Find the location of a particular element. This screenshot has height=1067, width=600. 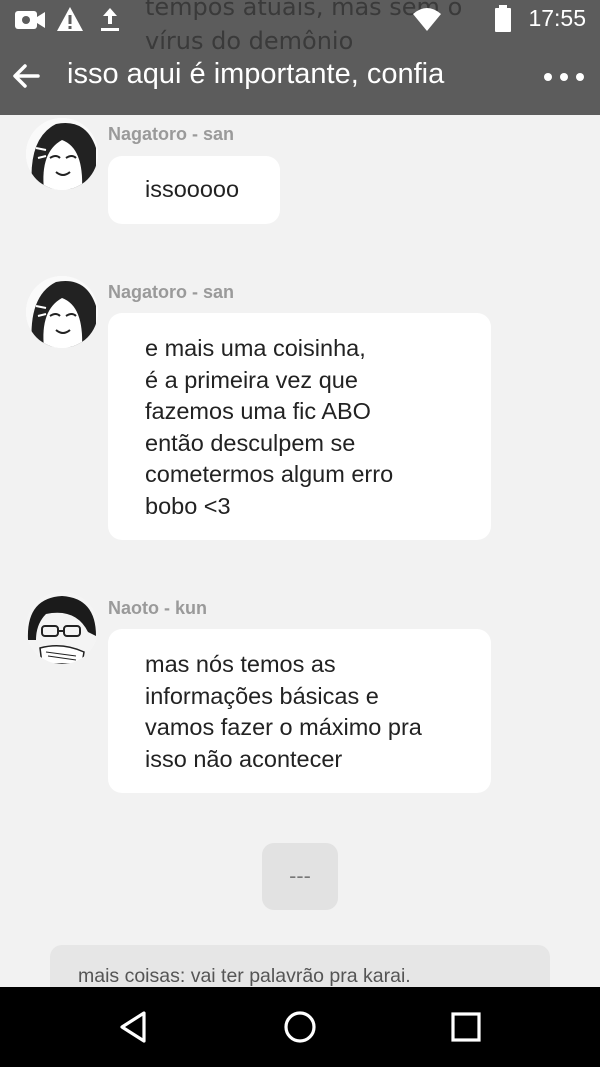

preview-message-text: mais coisas: vai ter palavrão pra karai. is located at coordinates (244, 976).